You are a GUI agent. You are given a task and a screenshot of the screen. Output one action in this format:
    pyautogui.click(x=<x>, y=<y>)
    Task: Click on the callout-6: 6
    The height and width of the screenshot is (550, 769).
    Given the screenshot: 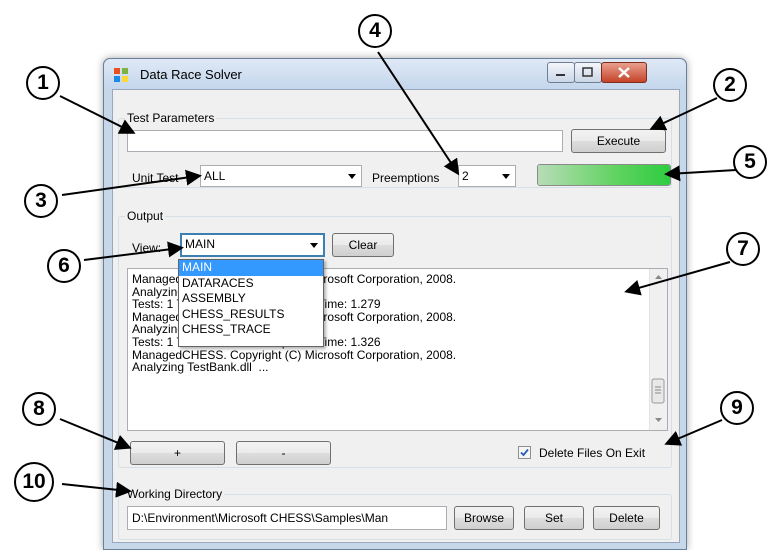 What is the action you would take?
    pyautogui.click(x=64, y=266)
    